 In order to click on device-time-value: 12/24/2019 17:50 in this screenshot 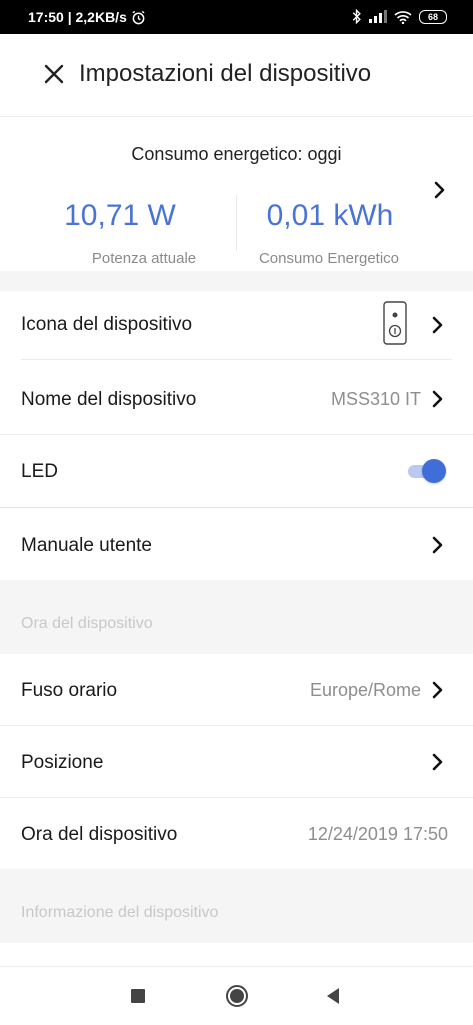, I will do `click(377, 834)`.